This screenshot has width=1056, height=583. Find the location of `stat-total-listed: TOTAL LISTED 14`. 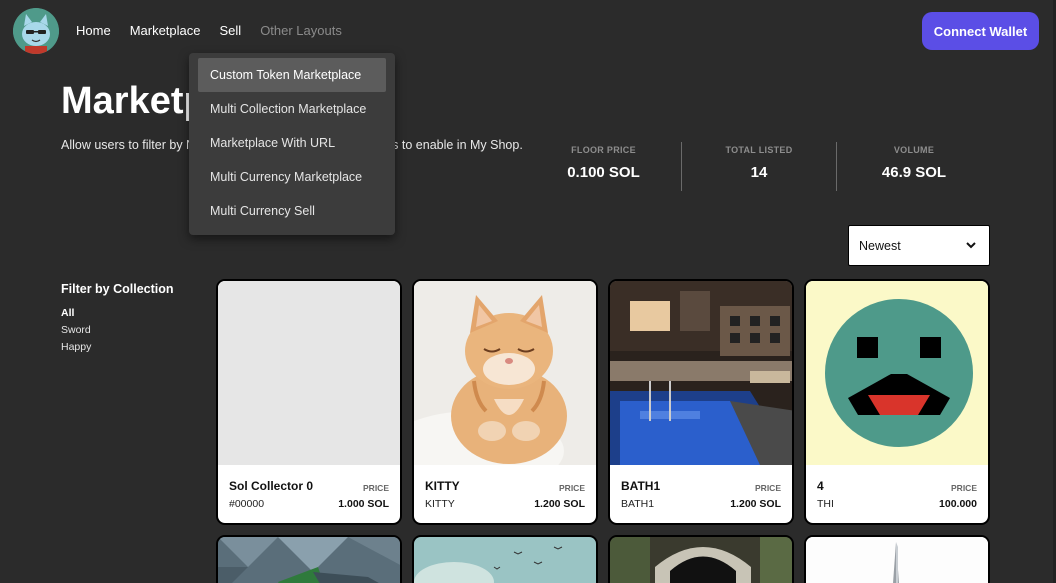

stat-total-listed: TOTAL LISTED 14 is located at coordinates (758, 166).